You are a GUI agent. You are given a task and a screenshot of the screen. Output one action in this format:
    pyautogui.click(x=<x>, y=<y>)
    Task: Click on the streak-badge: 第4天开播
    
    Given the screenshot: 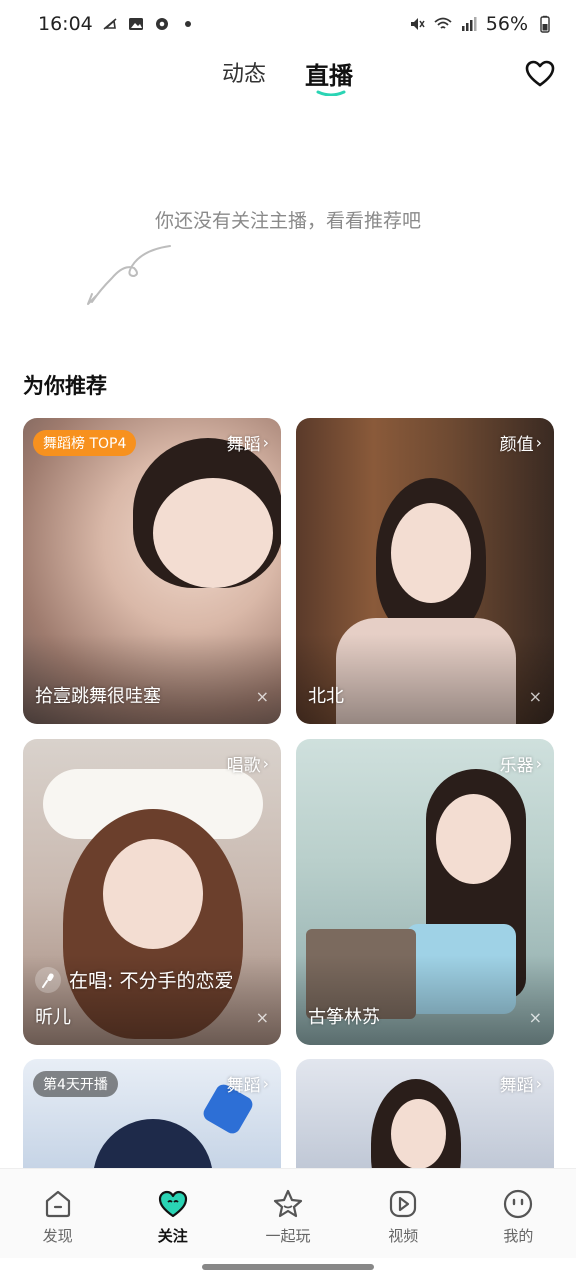 What is the action you would take?
    pyautogui.click(x=75, y=1084)
    